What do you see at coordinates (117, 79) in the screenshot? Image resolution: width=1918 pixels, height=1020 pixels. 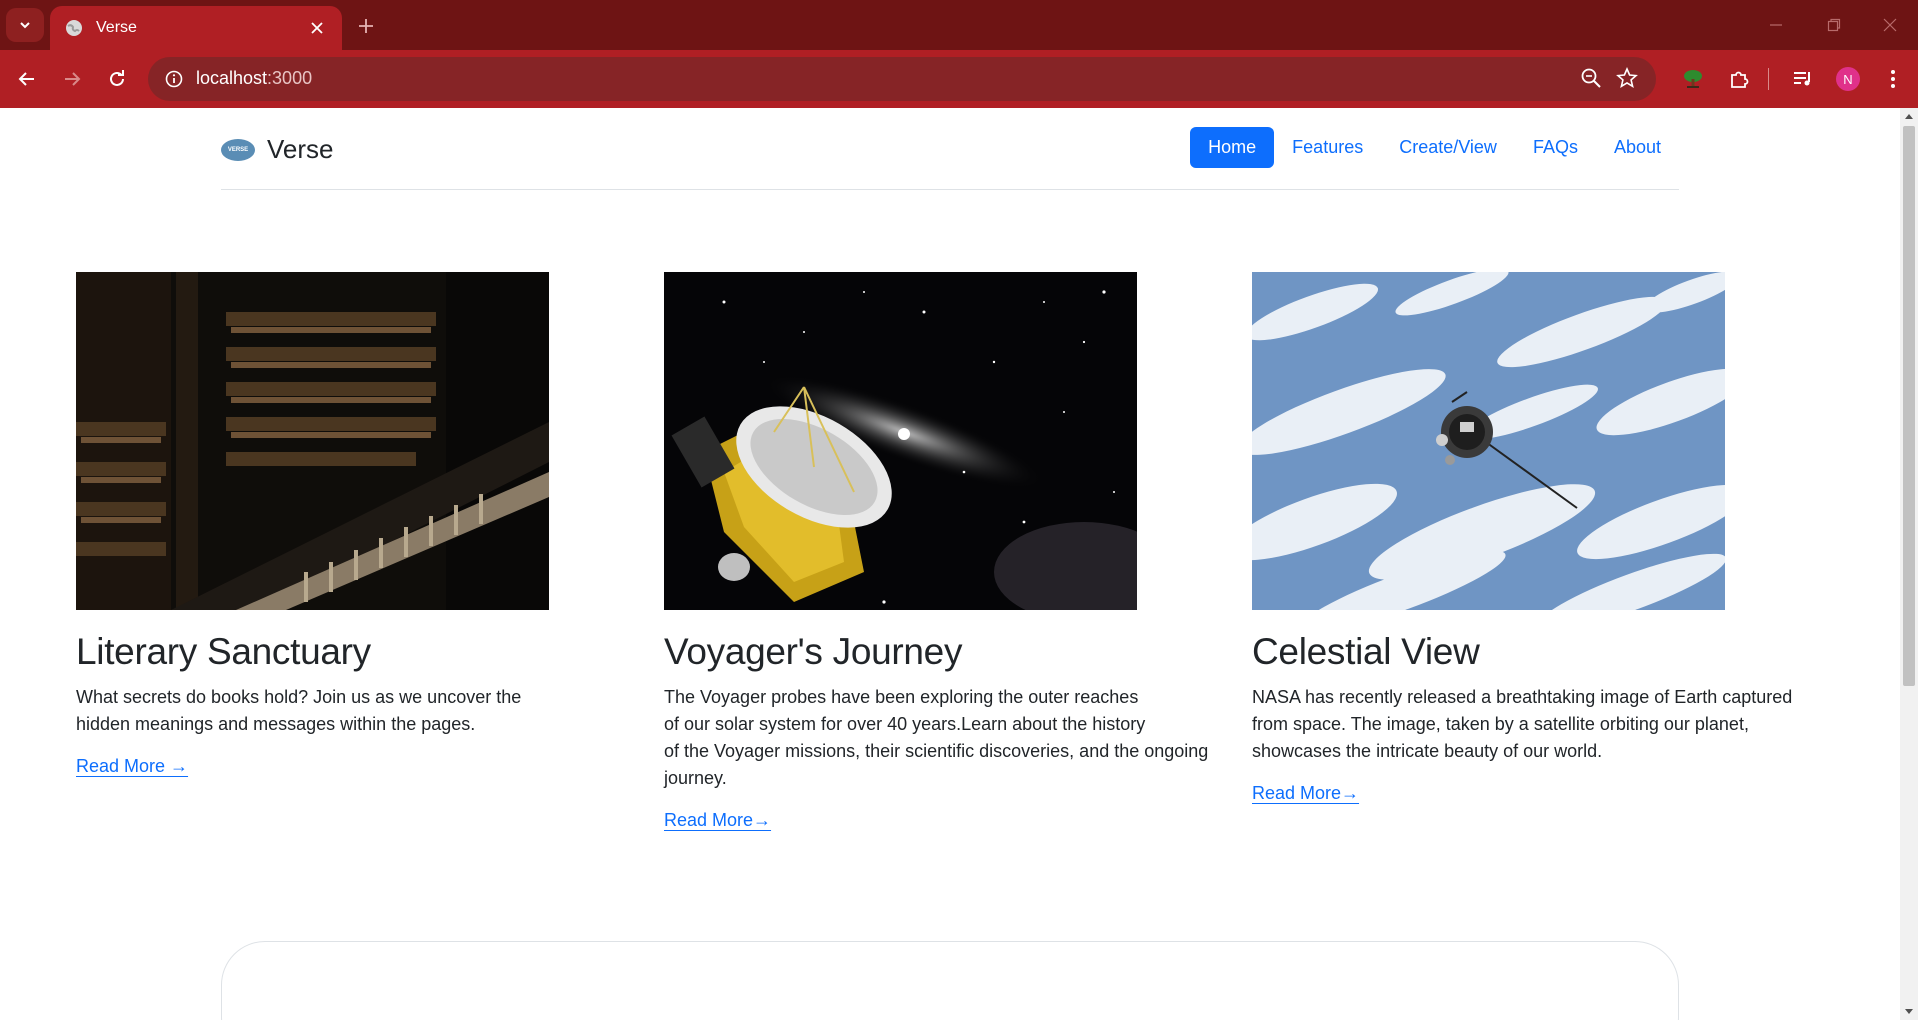 I see `reload-icon` at bounding box center [117, 79].